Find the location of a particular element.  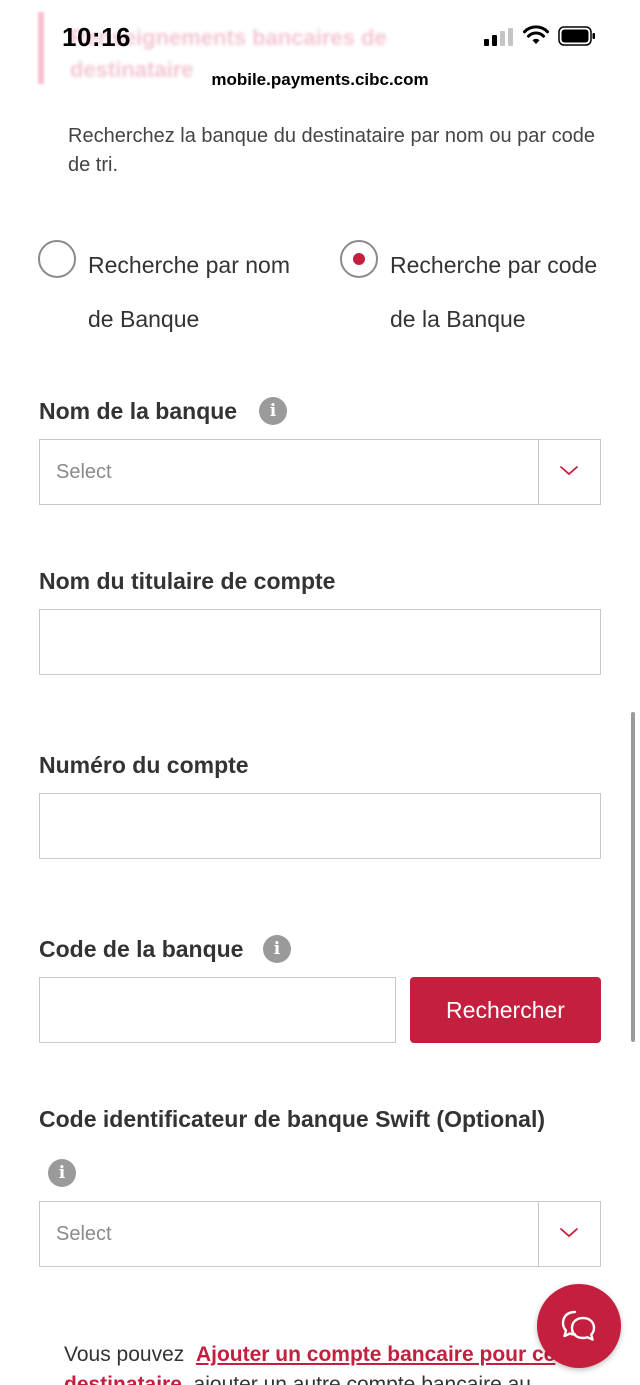

footer-prefix: Vous pouvez is located at coordinates (124, 1354).